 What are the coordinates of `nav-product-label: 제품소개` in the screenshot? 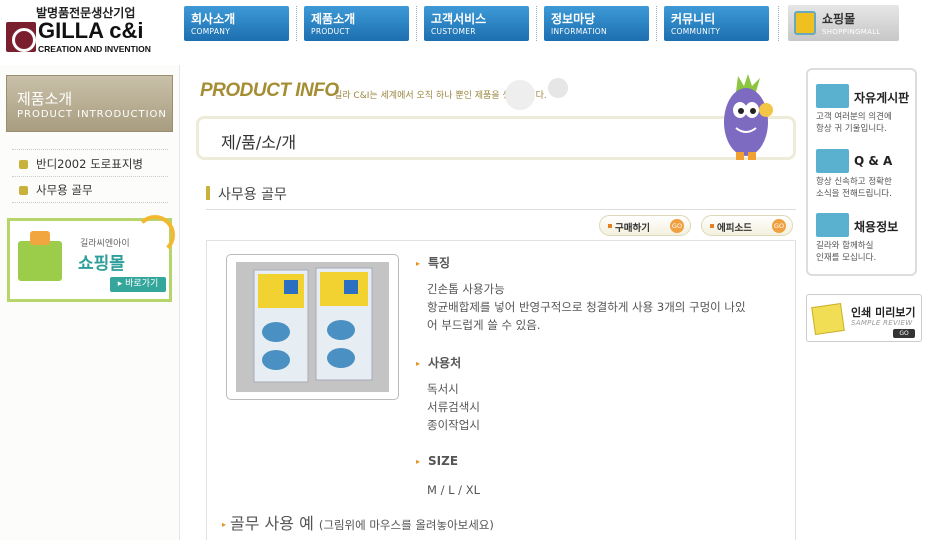 It's located at (333, 19).